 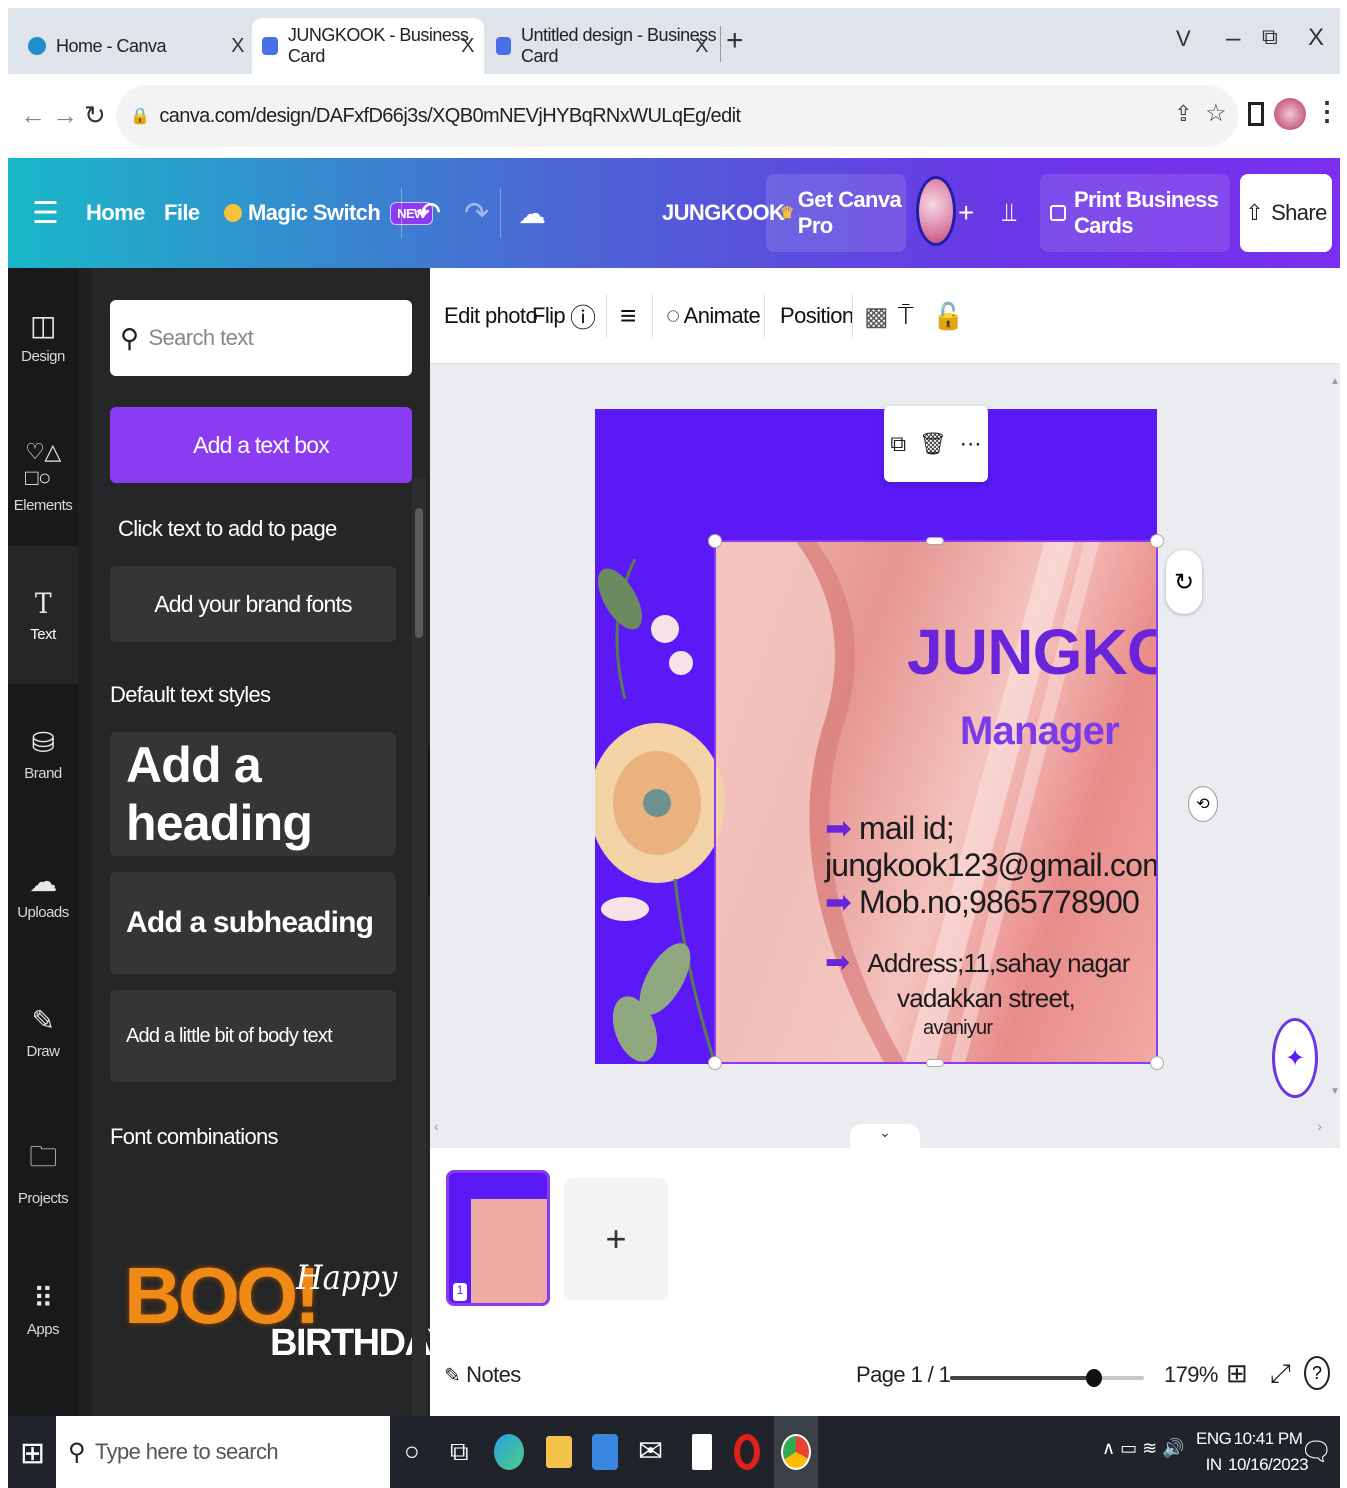 What do you see at coordinates (1040, 731) in the screenshot?
I see `card-title-text: Manager` at bounding box center [1040, 731].